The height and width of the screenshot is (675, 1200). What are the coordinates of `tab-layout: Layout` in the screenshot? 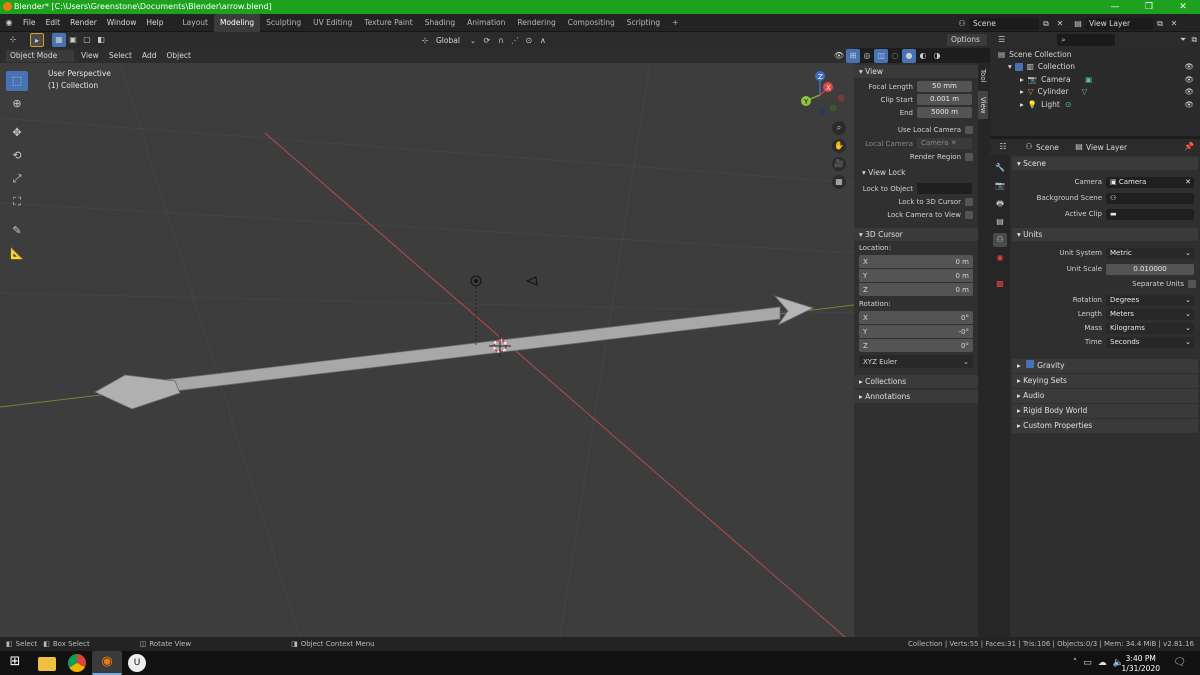 It's located at (195, 23).